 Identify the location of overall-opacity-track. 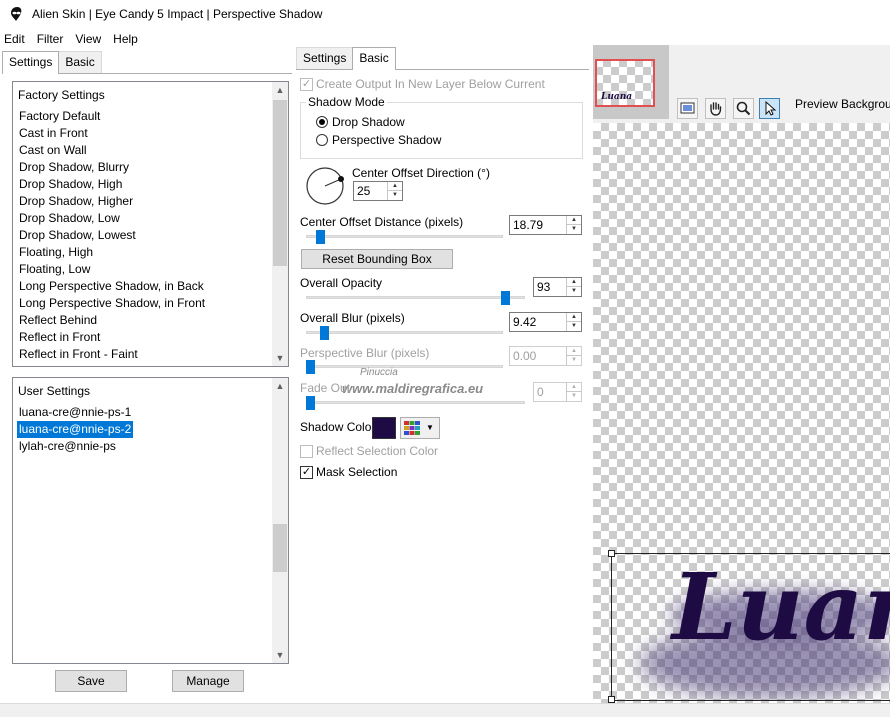
(415, 297).